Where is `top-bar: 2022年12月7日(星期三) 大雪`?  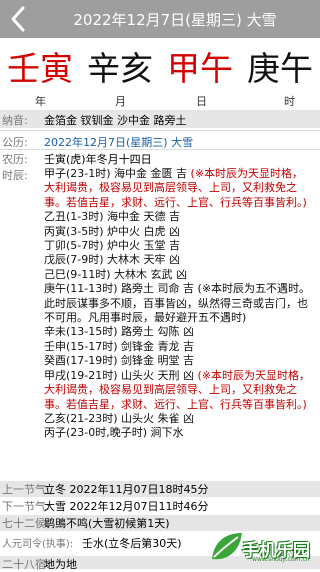 top-bar: 2022年12月7日(星期三) 大雪 is located at coordinates (160, 19).